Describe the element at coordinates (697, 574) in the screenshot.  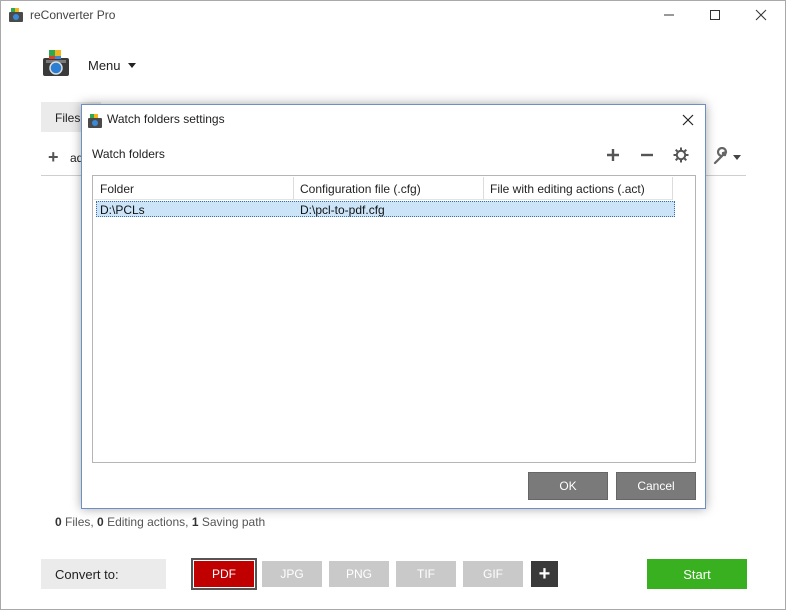
I see `start-button: Start` at that location.